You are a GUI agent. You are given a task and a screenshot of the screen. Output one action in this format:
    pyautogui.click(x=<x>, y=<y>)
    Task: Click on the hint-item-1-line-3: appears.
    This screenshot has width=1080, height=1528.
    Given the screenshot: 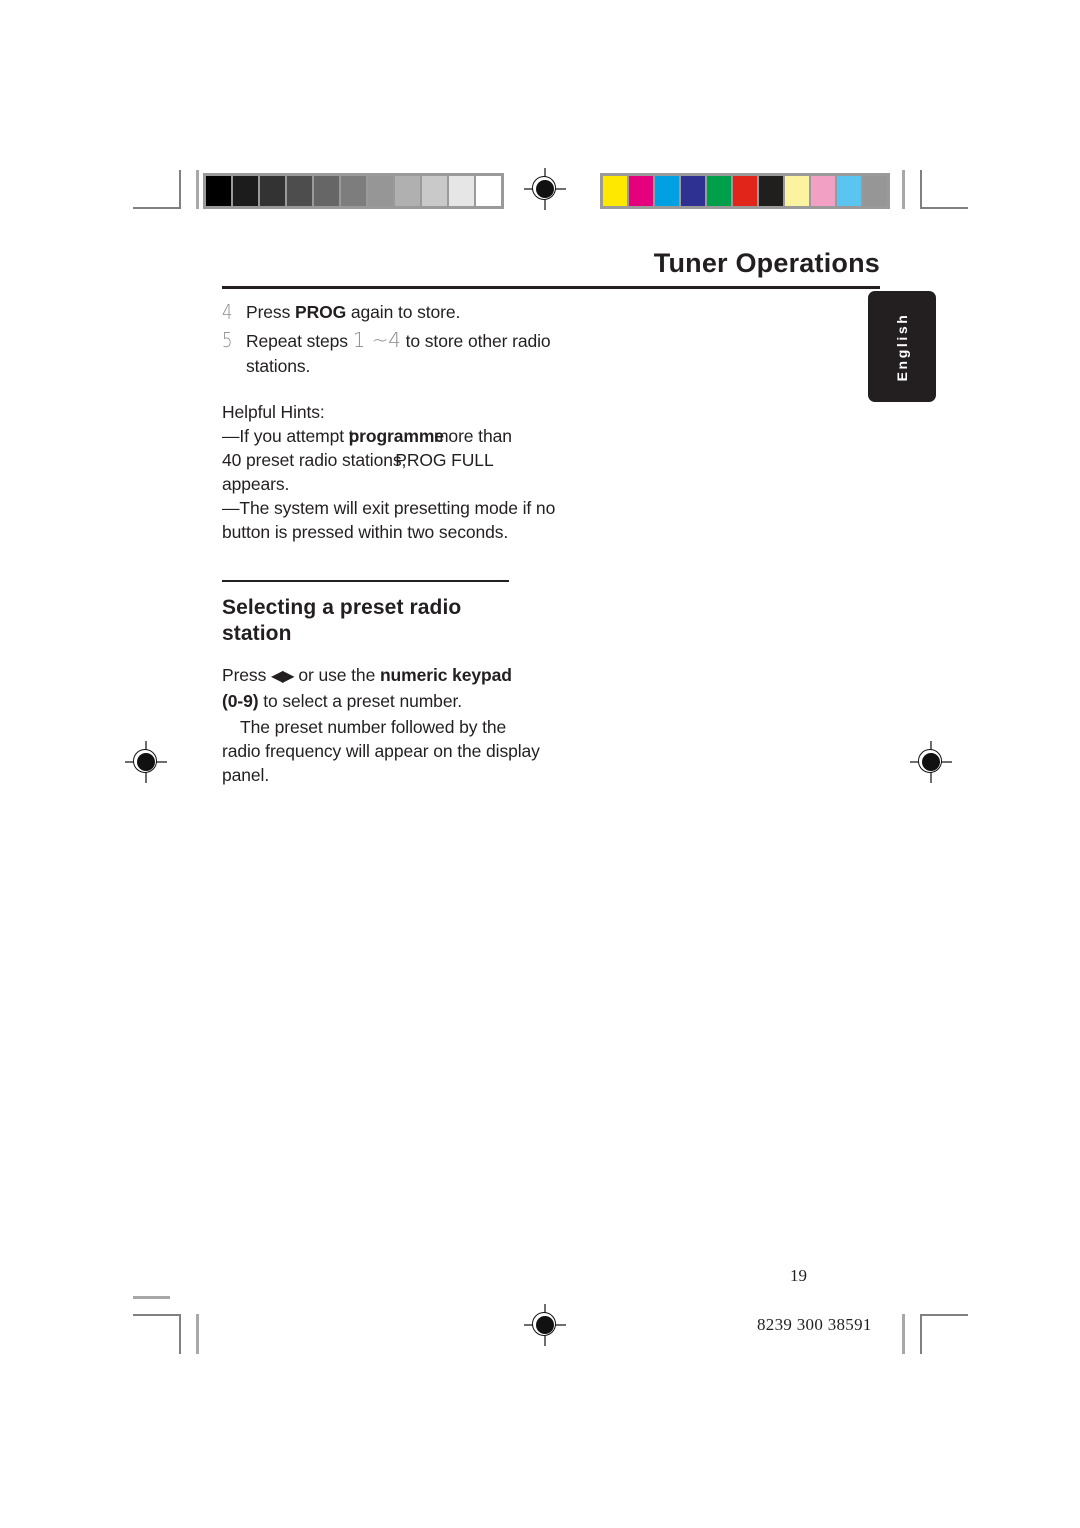 What is the action you would take?
    pyautogui.click(x=256, y=484)
    